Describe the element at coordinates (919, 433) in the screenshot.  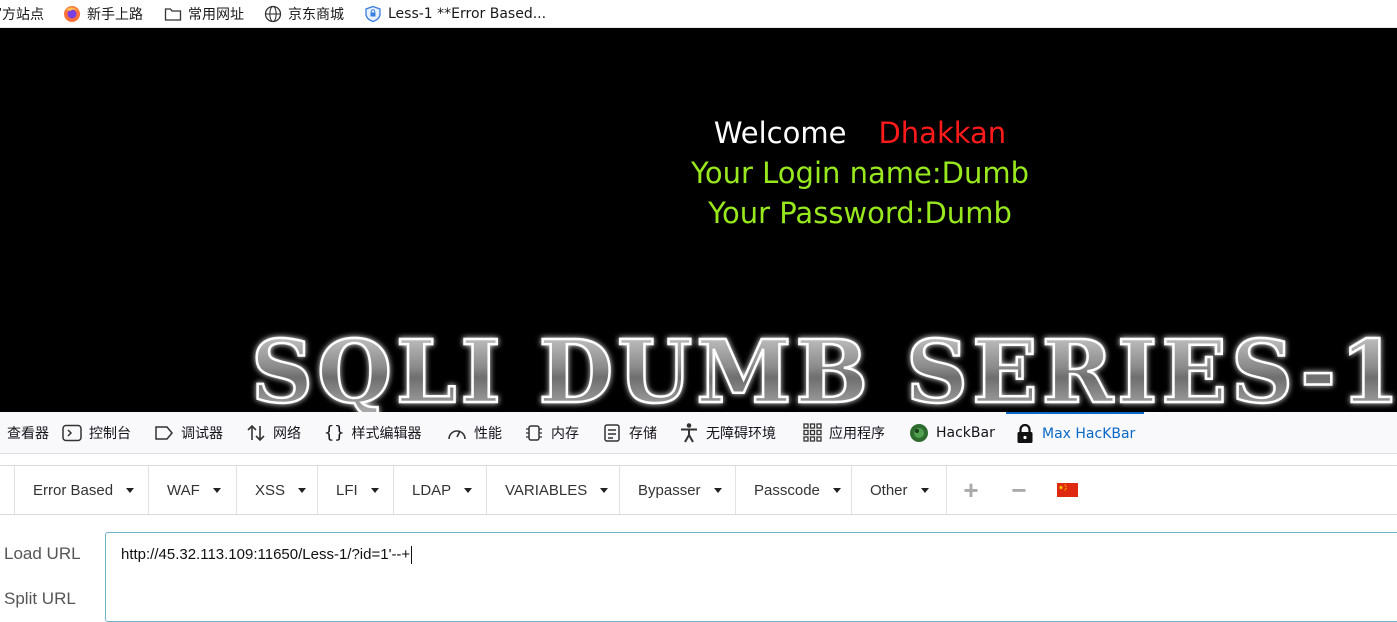
I see `hackbar-icon` at that location.